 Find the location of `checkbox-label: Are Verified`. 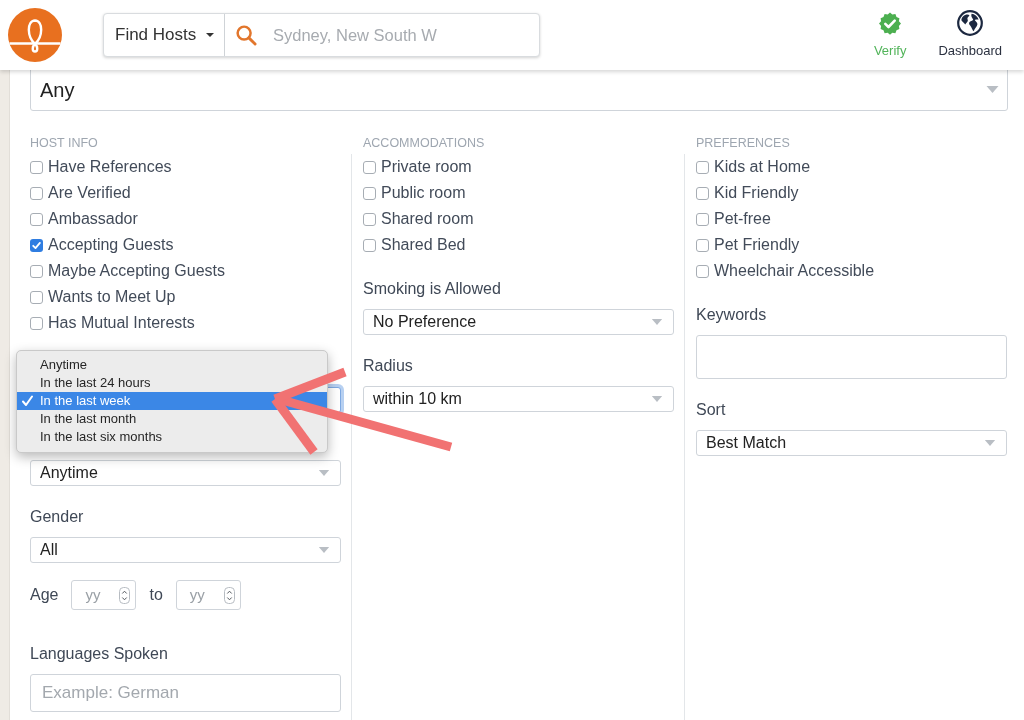

checkbox-label: Are Verified is located at coordinates (89, 193).